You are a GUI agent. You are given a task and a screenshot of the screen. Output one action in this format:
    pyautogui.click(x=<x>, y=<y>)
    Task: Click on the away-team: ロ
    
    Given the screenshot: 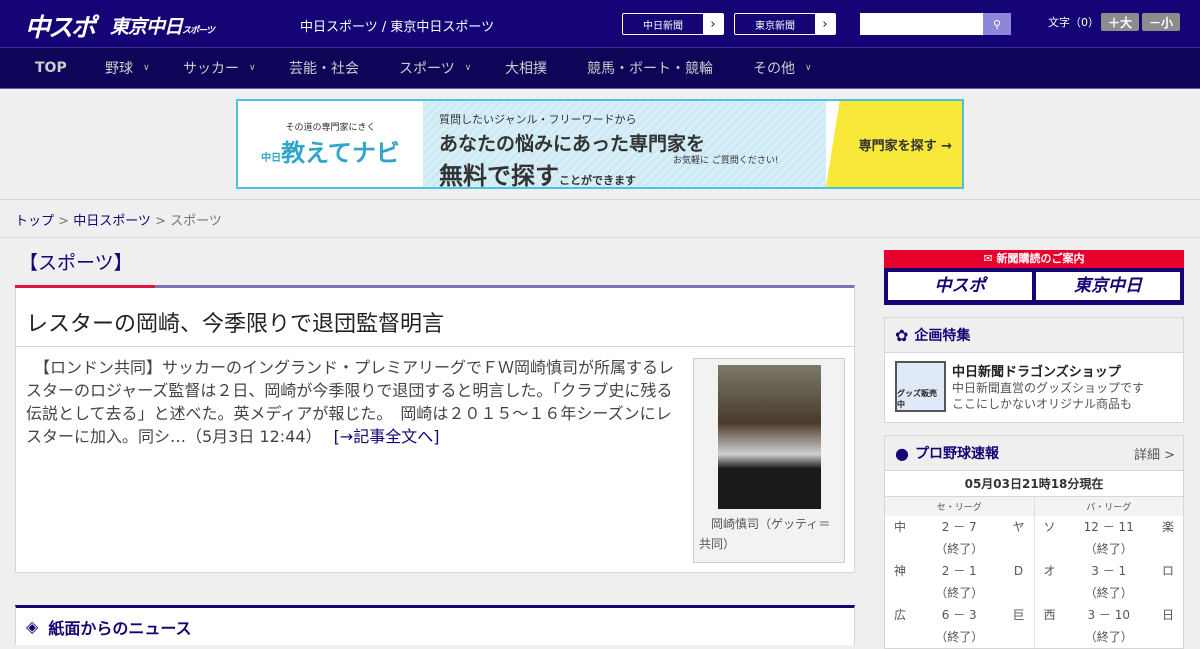 What is the action you would take?
    pyautogui.click(x=1167, y=571)
    